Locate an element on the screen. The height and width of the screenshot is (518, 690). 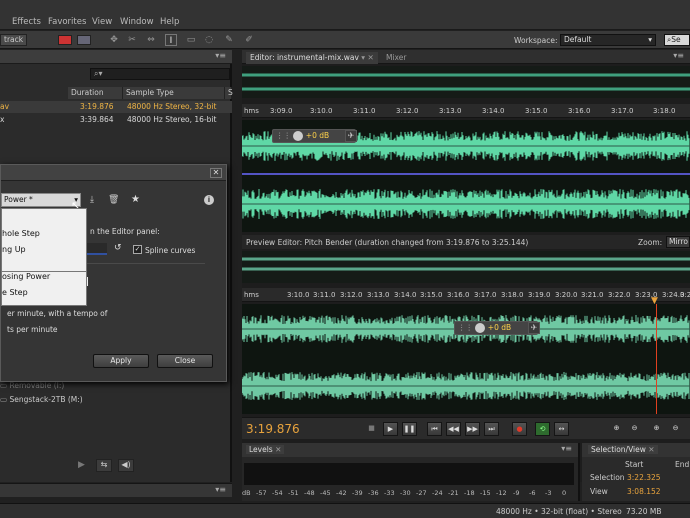
file-row: x 3:39.864 48000 Hz Stereo, 16-bit is located at coordinates (116, 120).